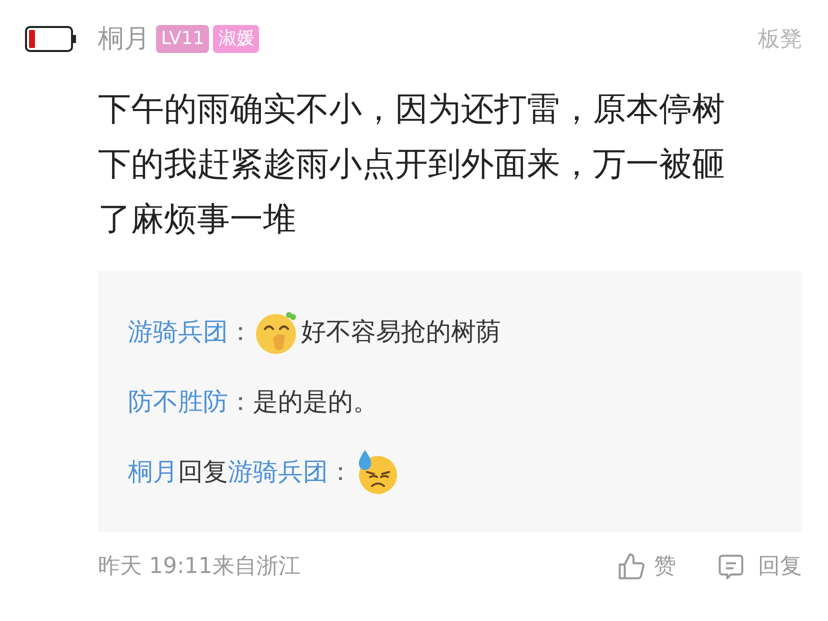 This screenshot has width=828, height=621. Describe the element at coordinates (631, 567) in the screenshot. I see `thumbs-up-icon` at that location.